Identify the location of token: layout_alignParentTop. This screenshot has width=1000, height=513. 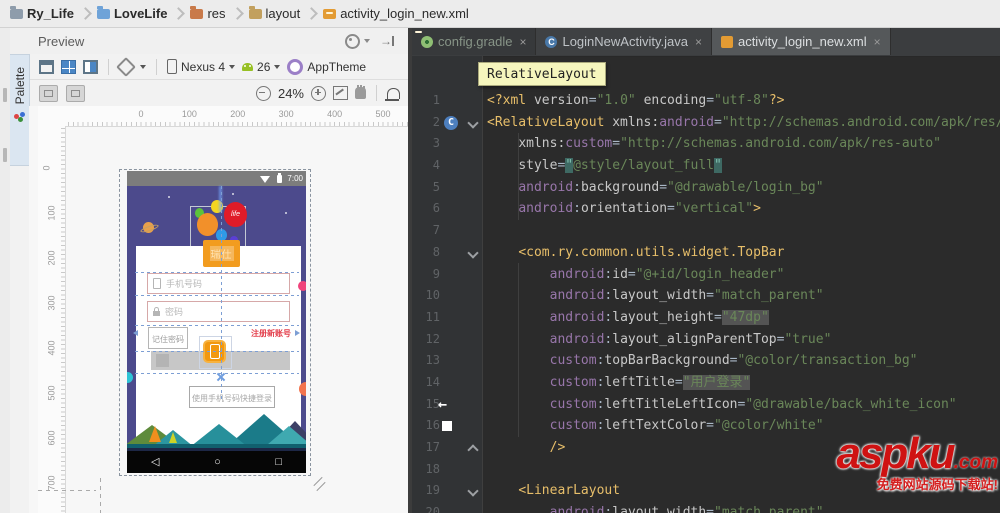
(694, 339).